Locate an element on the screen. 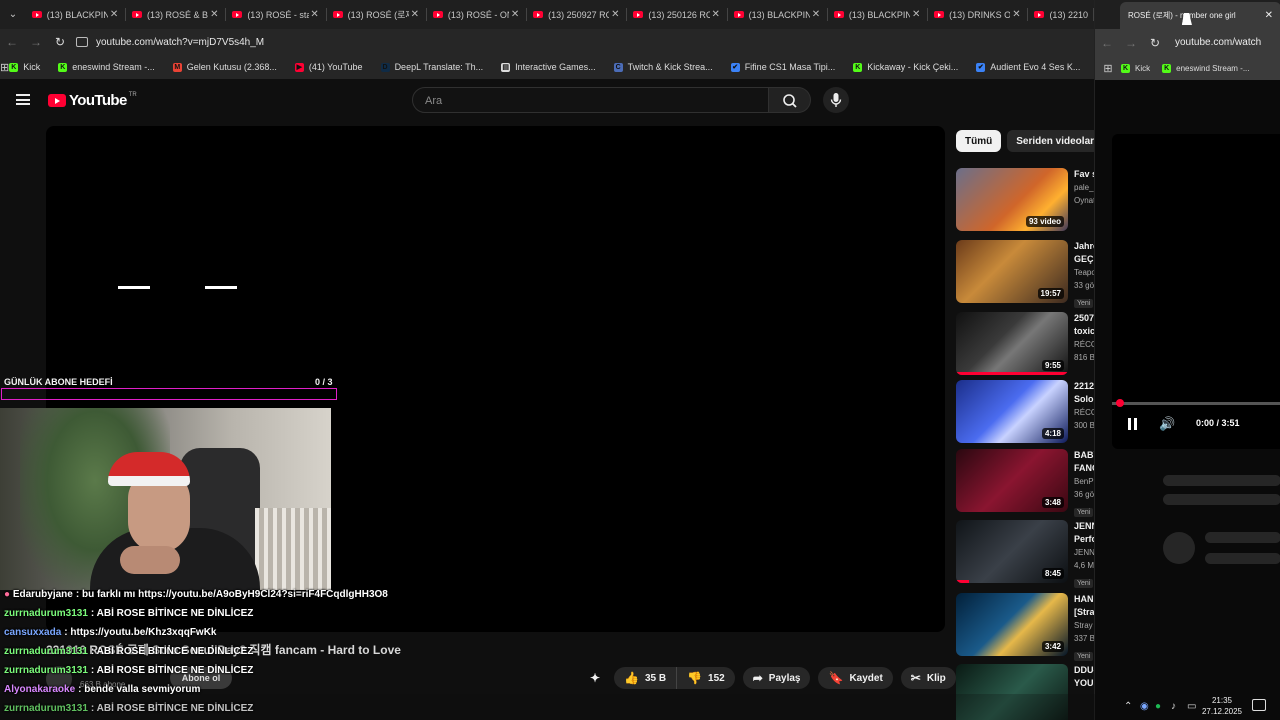  url-field: youtube.com/watch?v=mjD7V5s4h_M is located at coordinates (566, 42).